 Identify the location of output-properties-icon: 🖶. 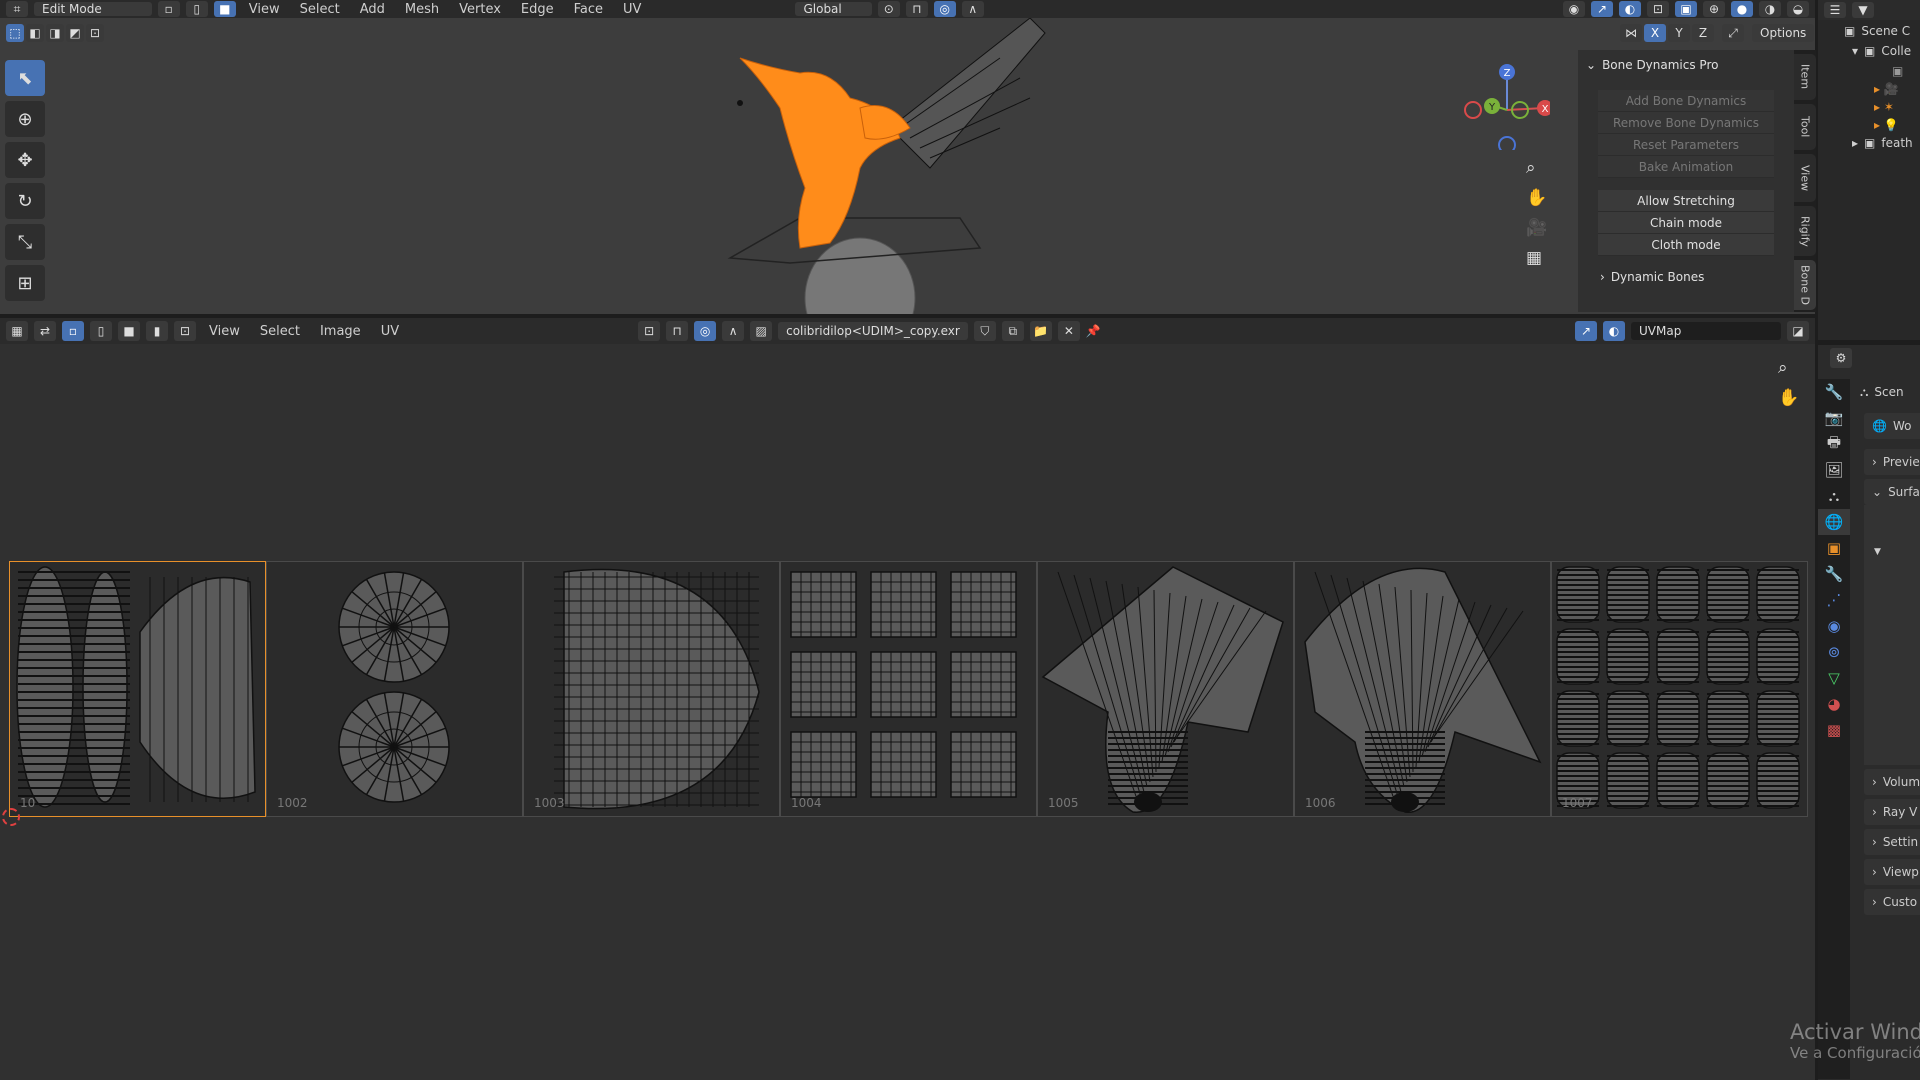
(1834, 444).